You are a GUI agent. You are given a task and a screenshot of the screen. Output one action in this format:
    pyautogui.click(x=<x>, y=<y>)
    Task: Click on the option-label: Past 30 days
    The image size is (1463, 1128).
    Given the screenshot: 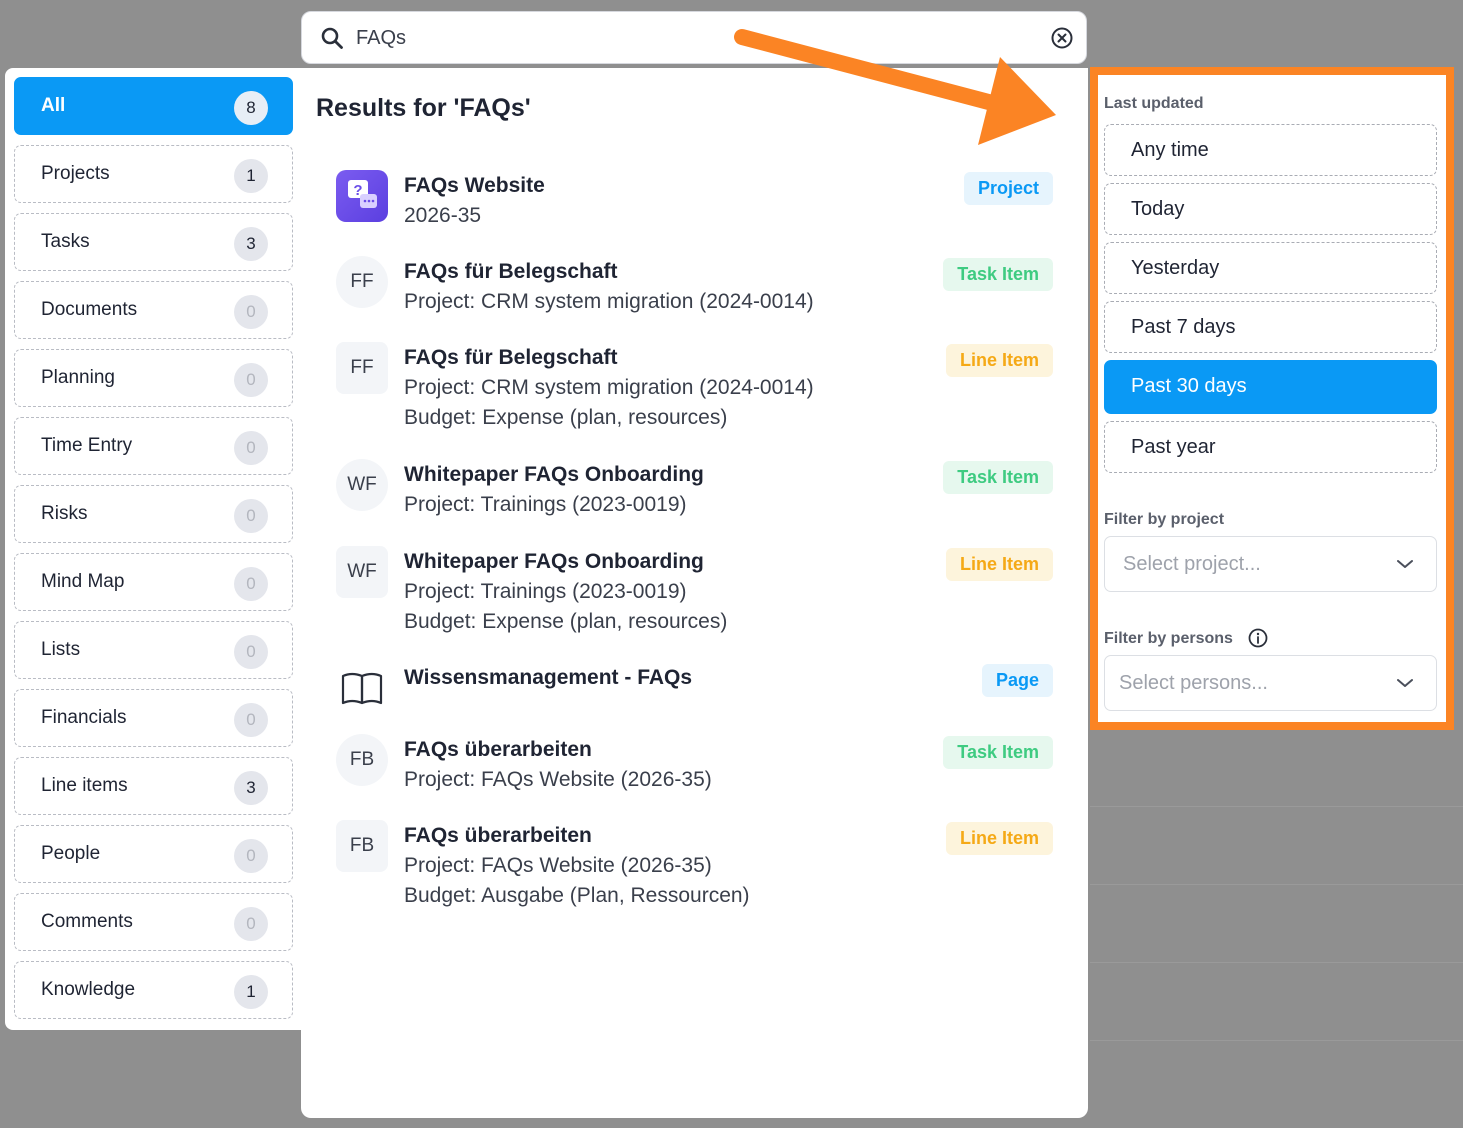 What is the action you would take?
    pyautogui.click(x=1189, y=386)
    